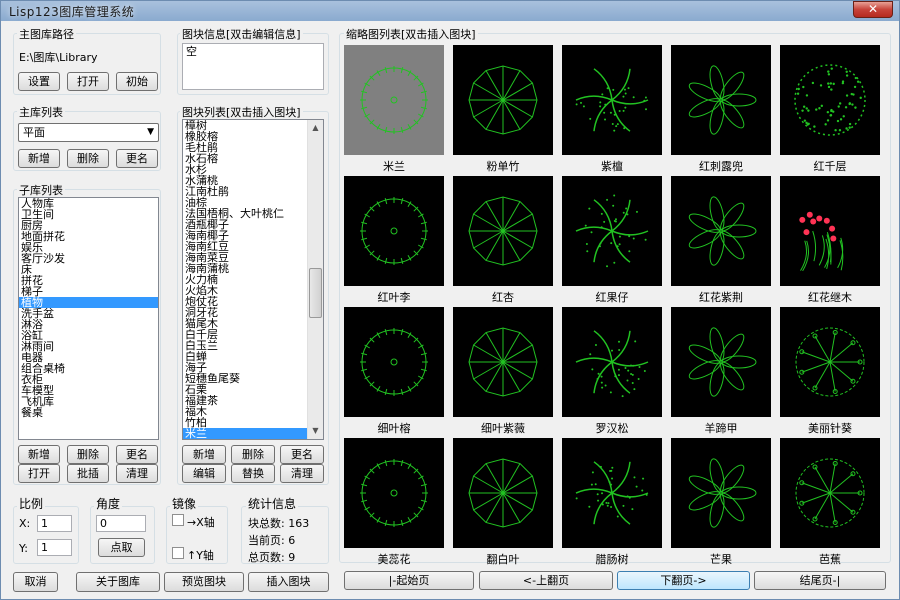  I want to click on sub-list-item: 淋雨间, so click(88, 346).